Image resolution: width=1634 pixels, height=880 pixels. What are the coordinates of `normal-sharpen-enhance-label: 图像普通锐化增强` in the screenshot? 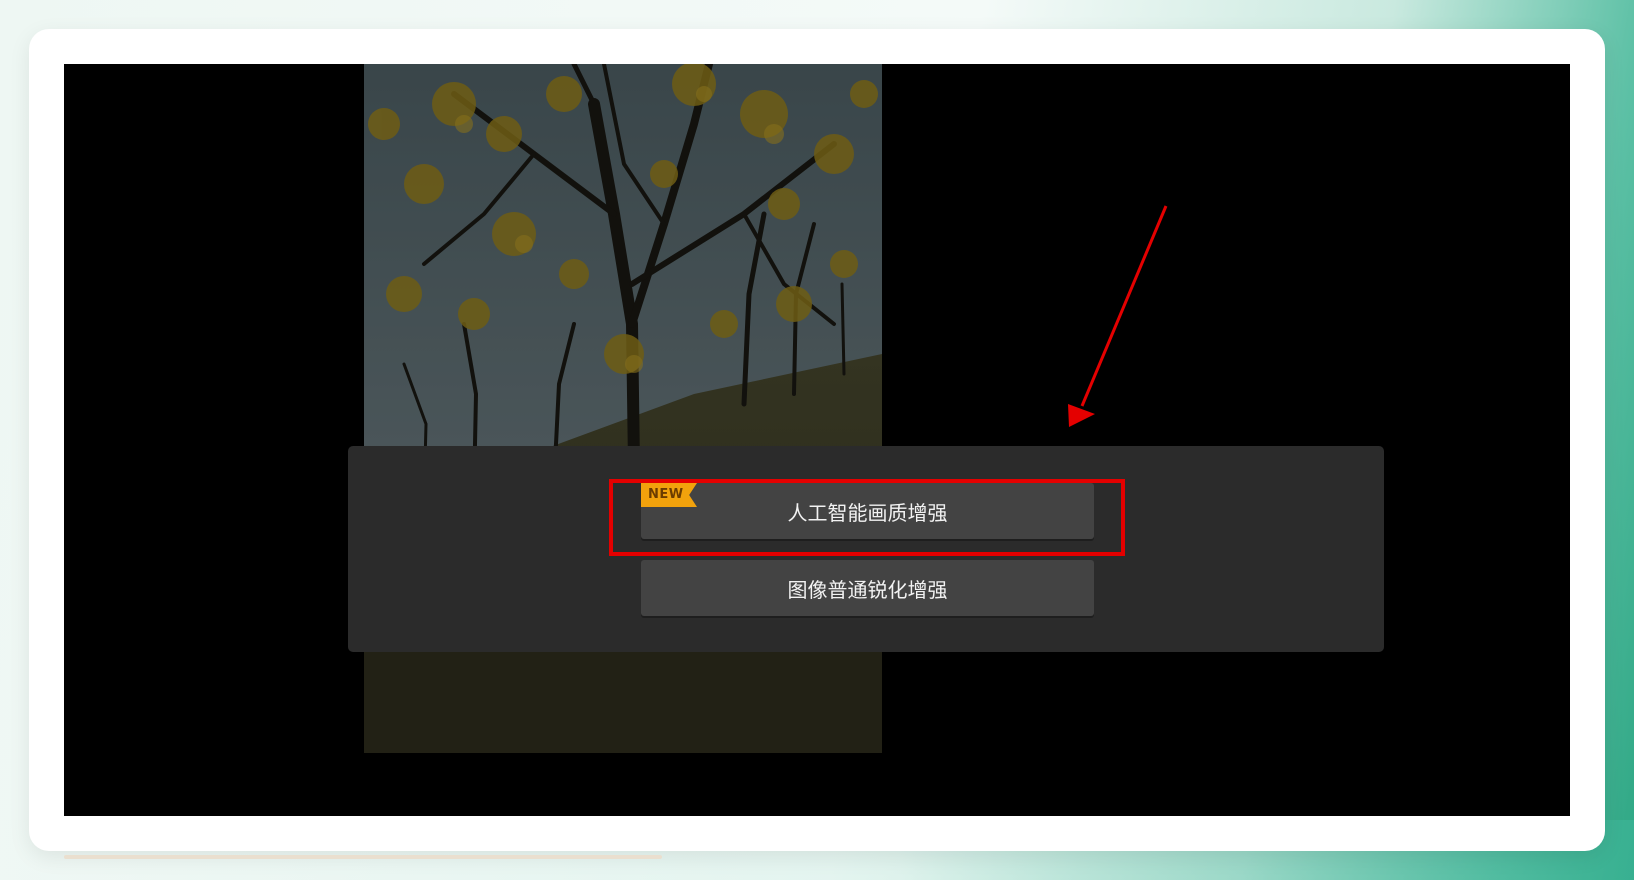 It's located at (867, 589).